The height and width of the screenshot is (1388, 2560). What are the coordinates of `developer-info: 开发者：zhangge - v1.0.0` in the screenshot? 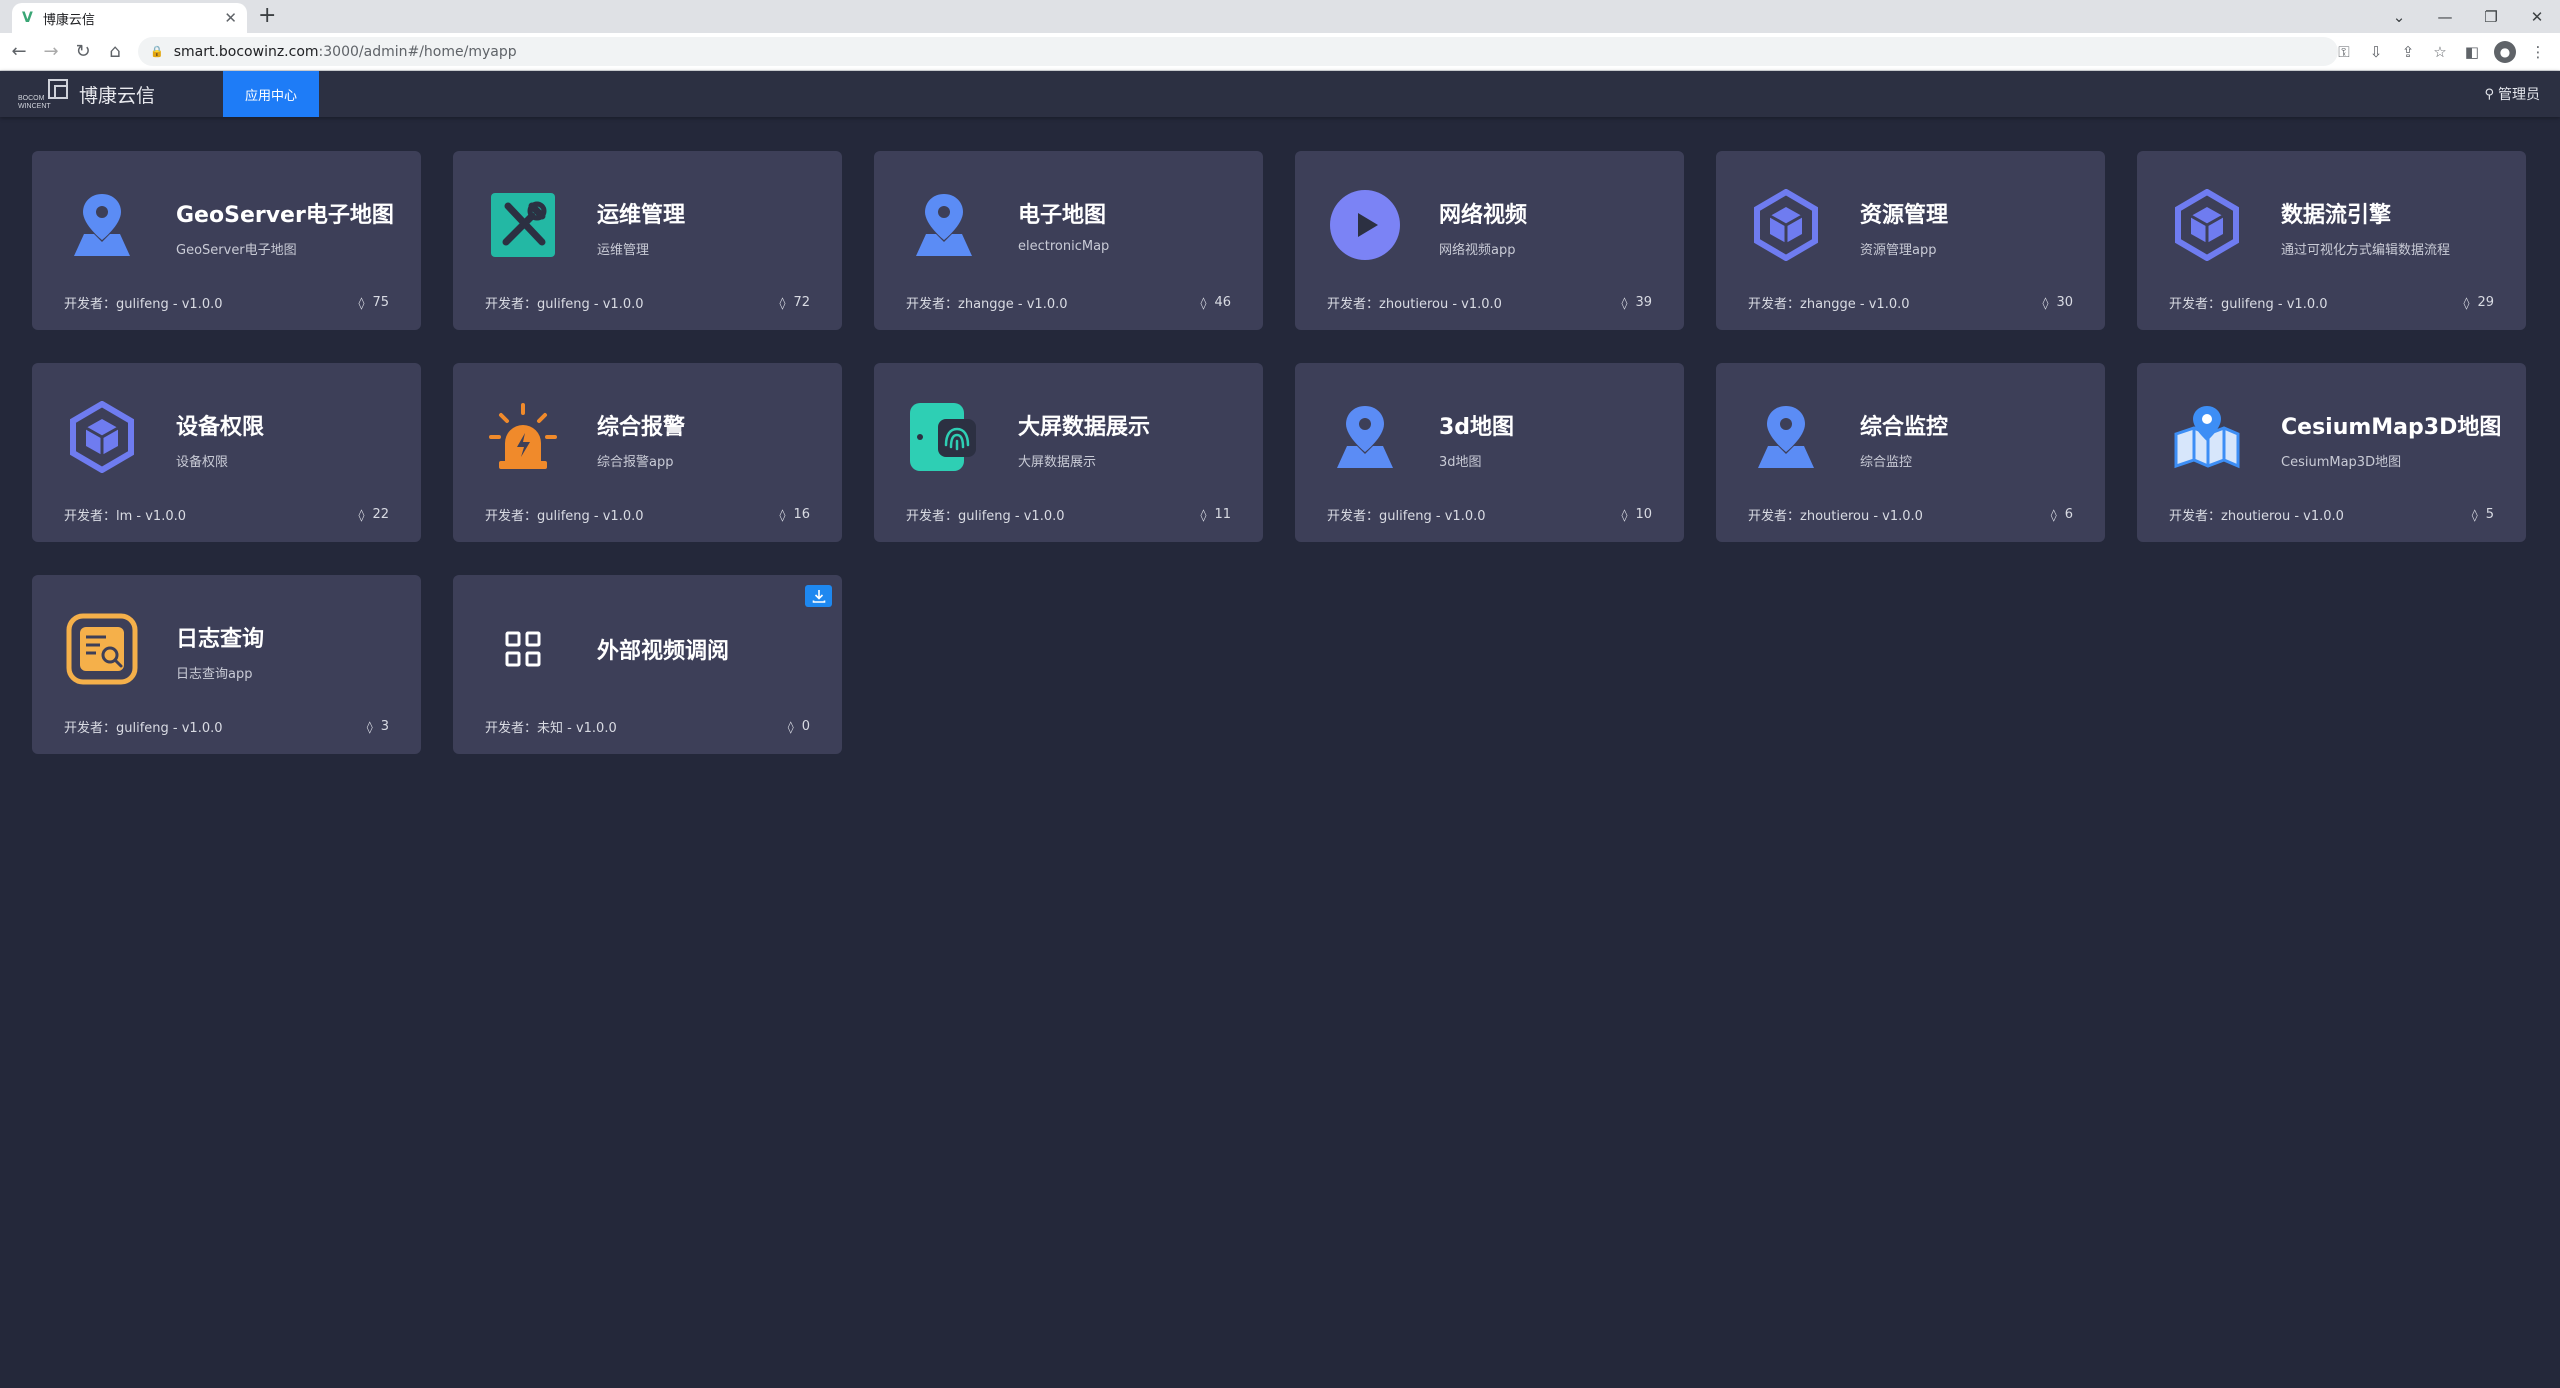 It's located at (1829, 304).